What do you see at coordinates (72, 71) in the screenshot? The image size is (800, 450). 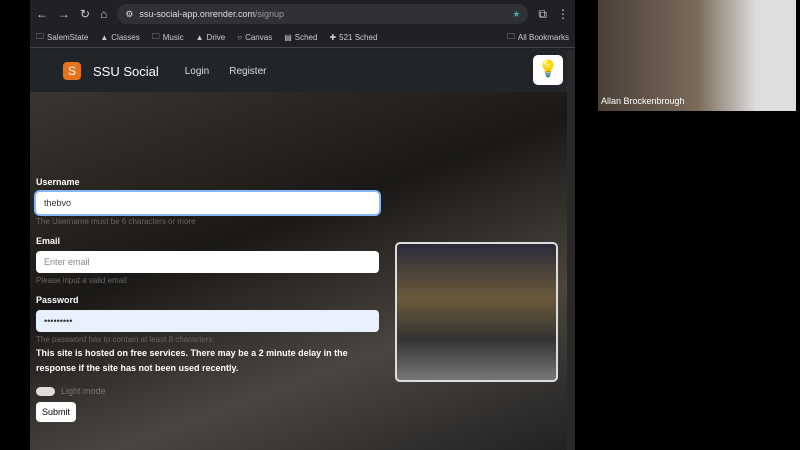 I see `ssu-logo-icon: S` at bounding box center [72, 71].